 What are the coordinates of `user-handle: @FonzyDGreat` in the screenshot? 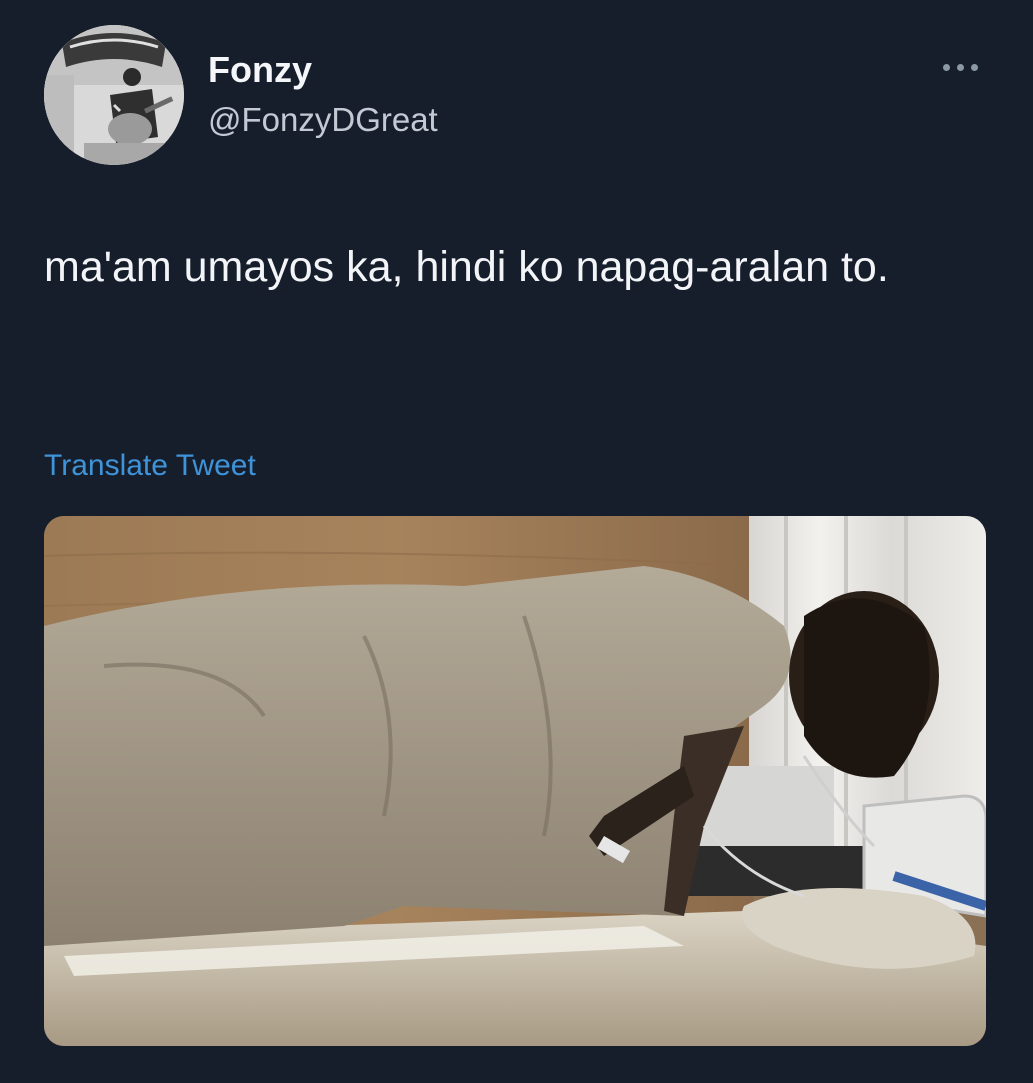 It's located at (323, 120).